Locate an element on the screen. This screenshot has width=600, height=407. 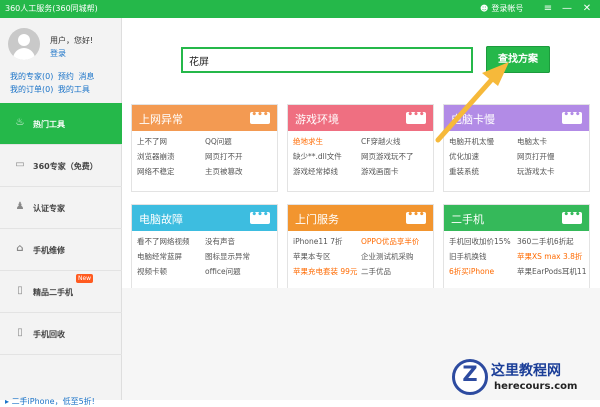
card-link: 主页被篡改 is located at coordinates (224, 172).